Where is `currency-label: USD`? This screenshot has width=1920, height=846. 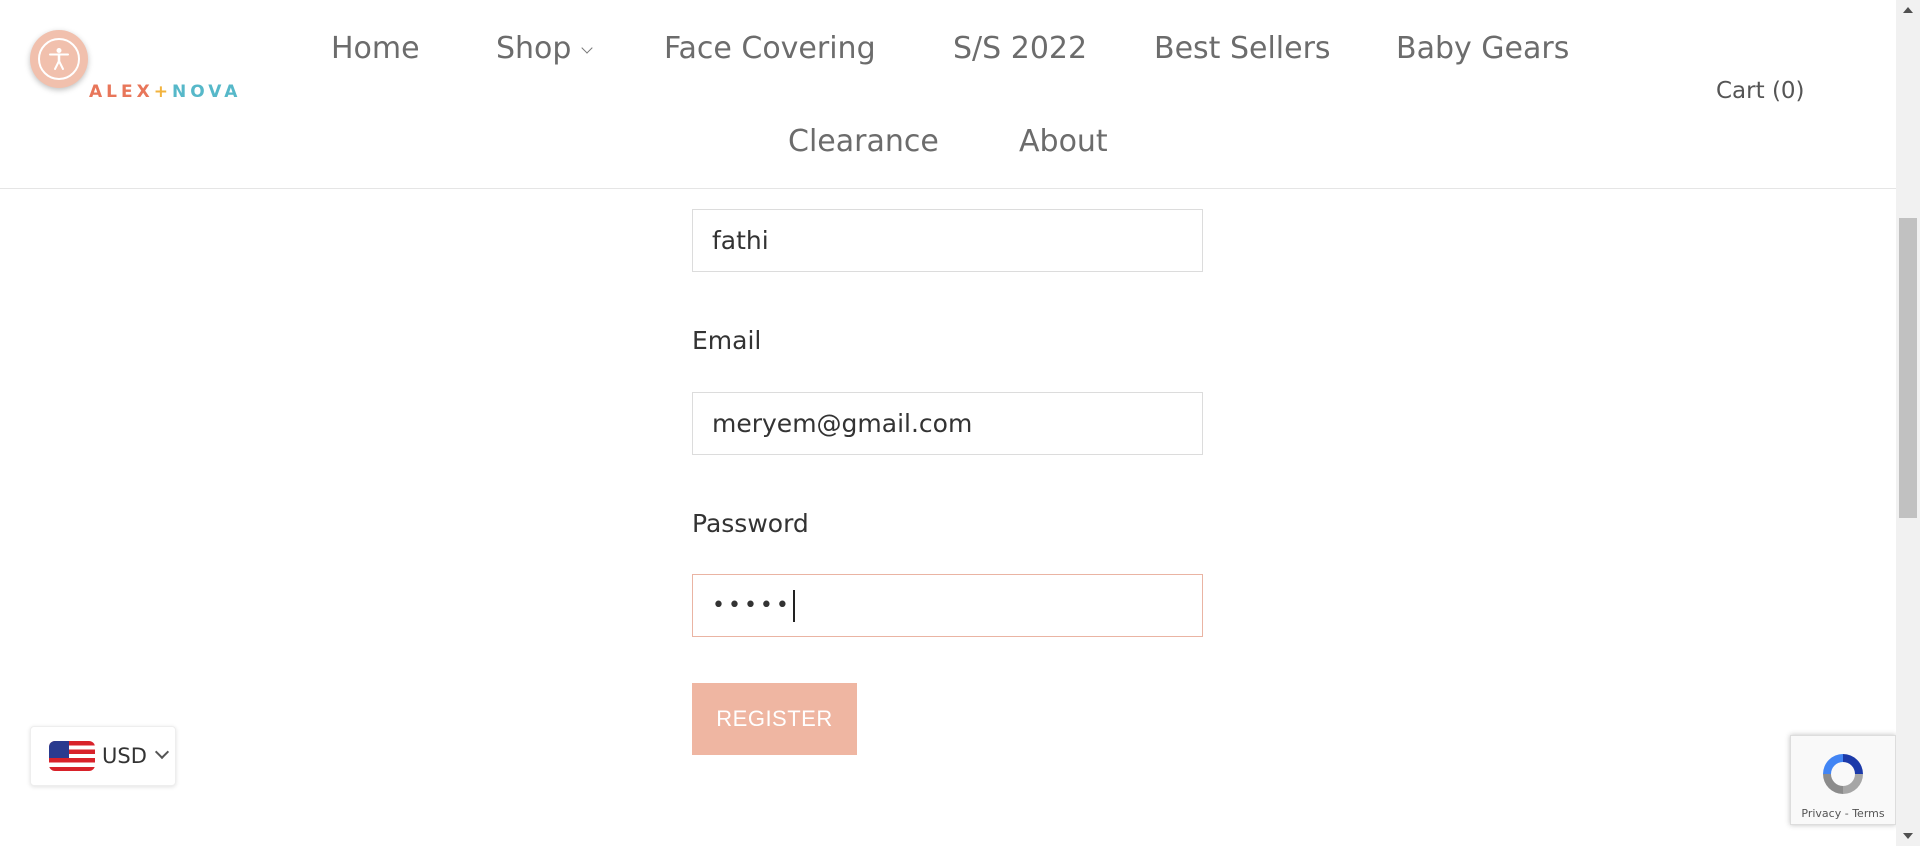 currency-label: USD is located at coordinates (124, 756).